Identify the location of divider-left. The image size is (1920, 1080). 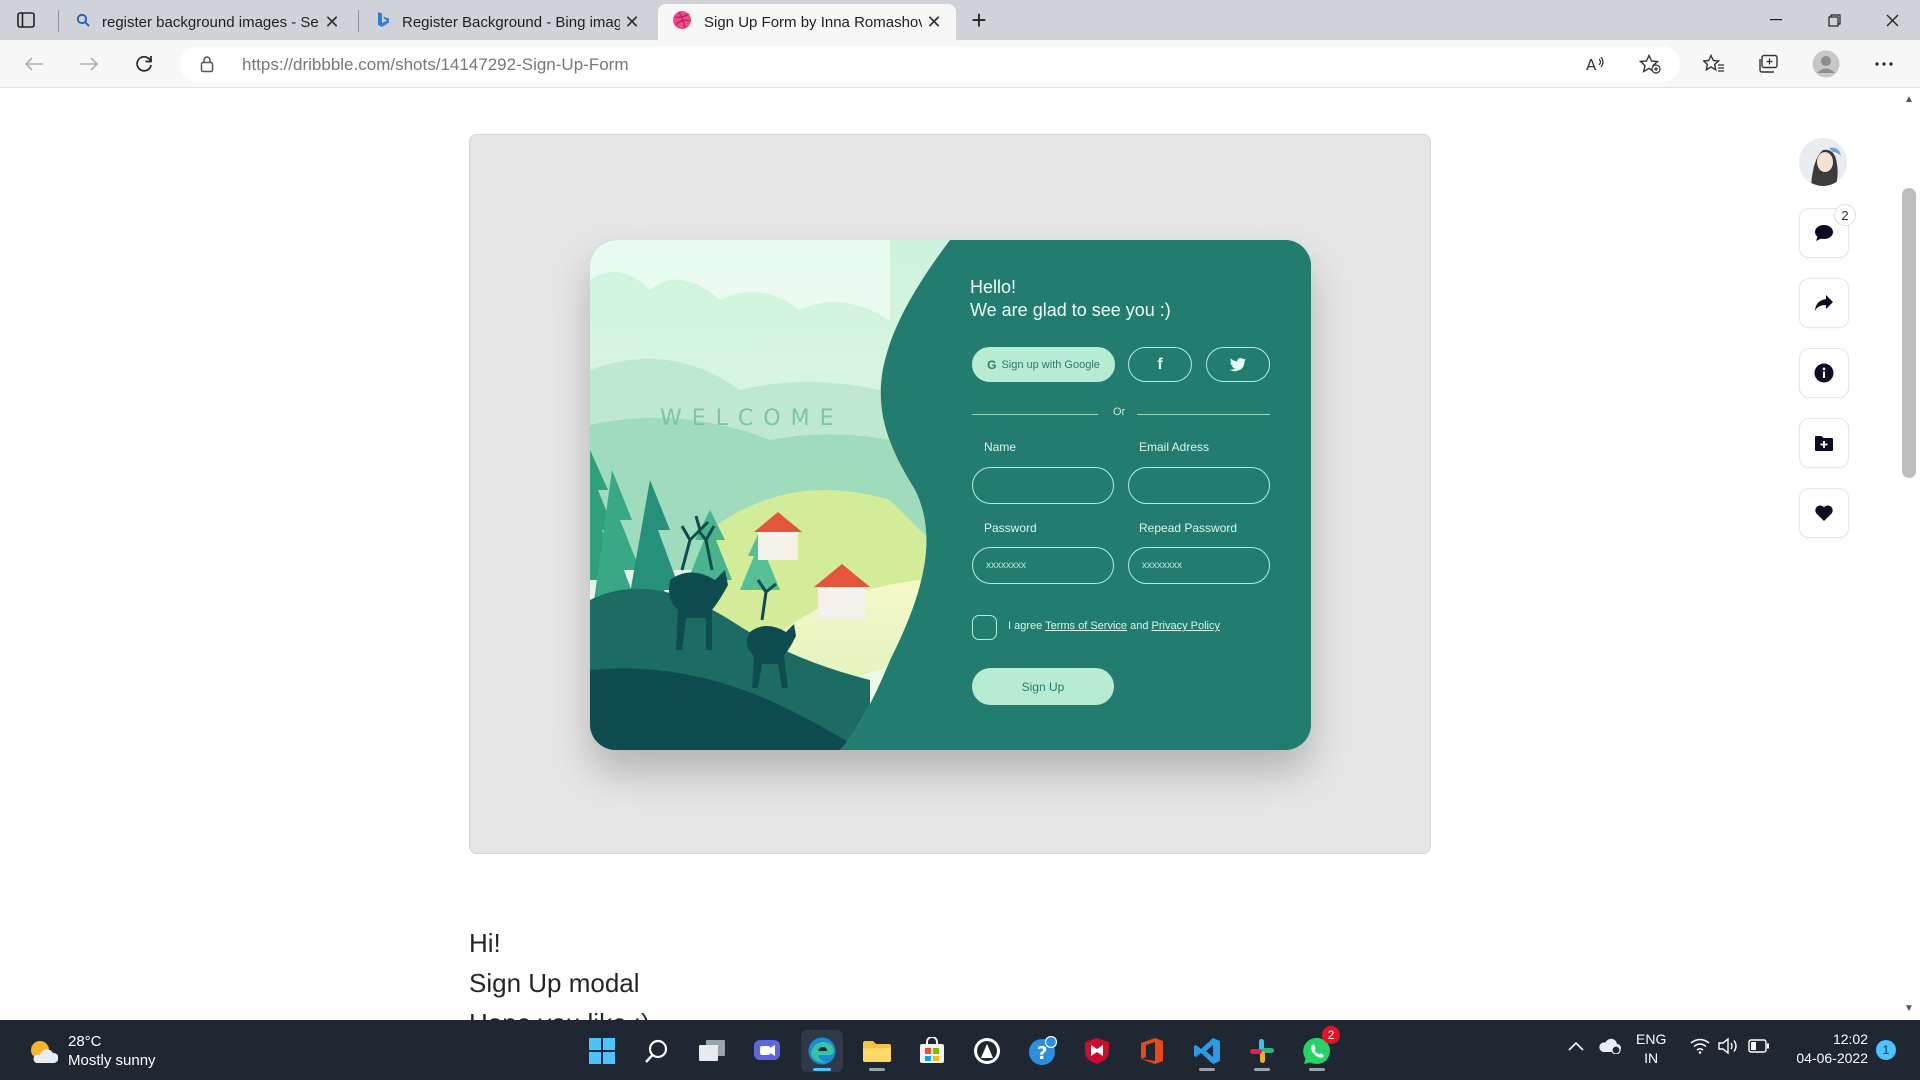
(1035, 414).